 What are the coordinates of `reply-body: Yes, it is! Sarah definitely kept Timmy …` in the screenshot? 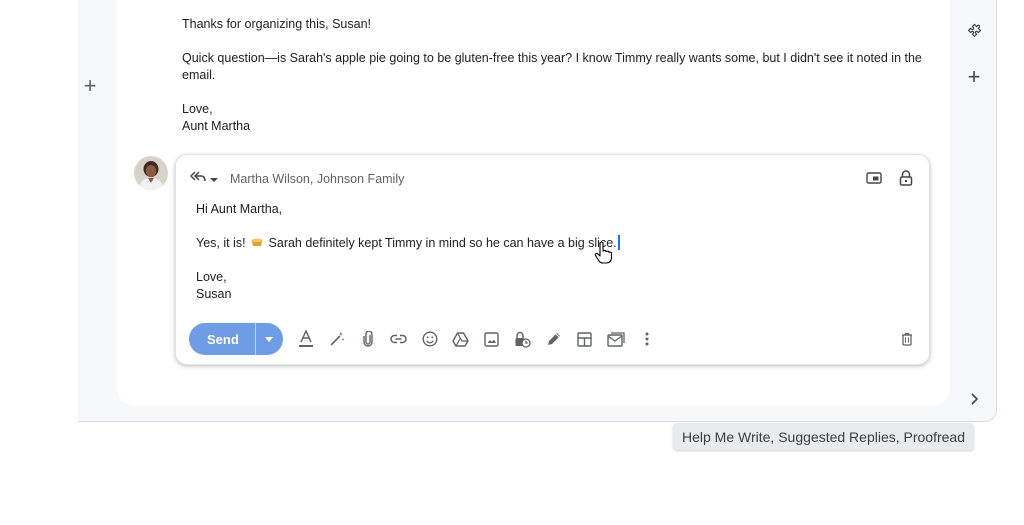 It's located at (546, 243).